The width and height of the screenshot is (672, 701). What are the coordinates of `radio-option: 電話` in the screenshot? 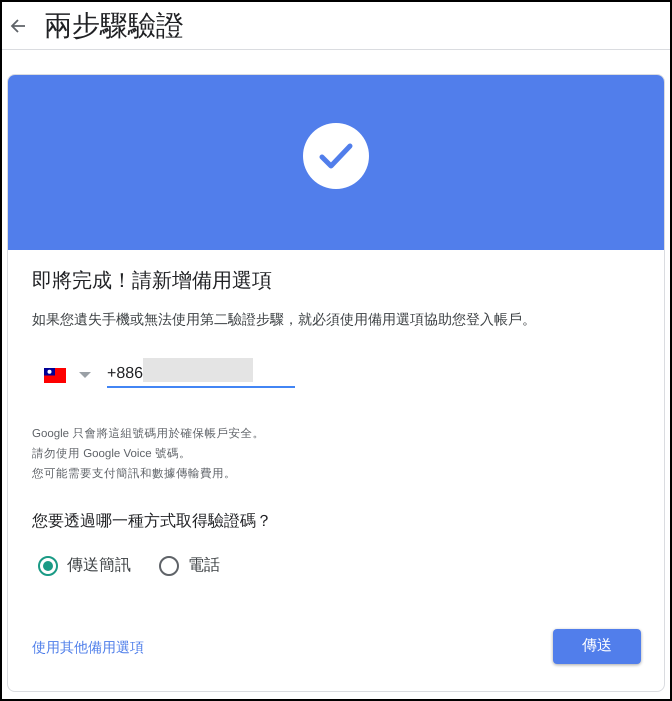 It's located at (189, 566).